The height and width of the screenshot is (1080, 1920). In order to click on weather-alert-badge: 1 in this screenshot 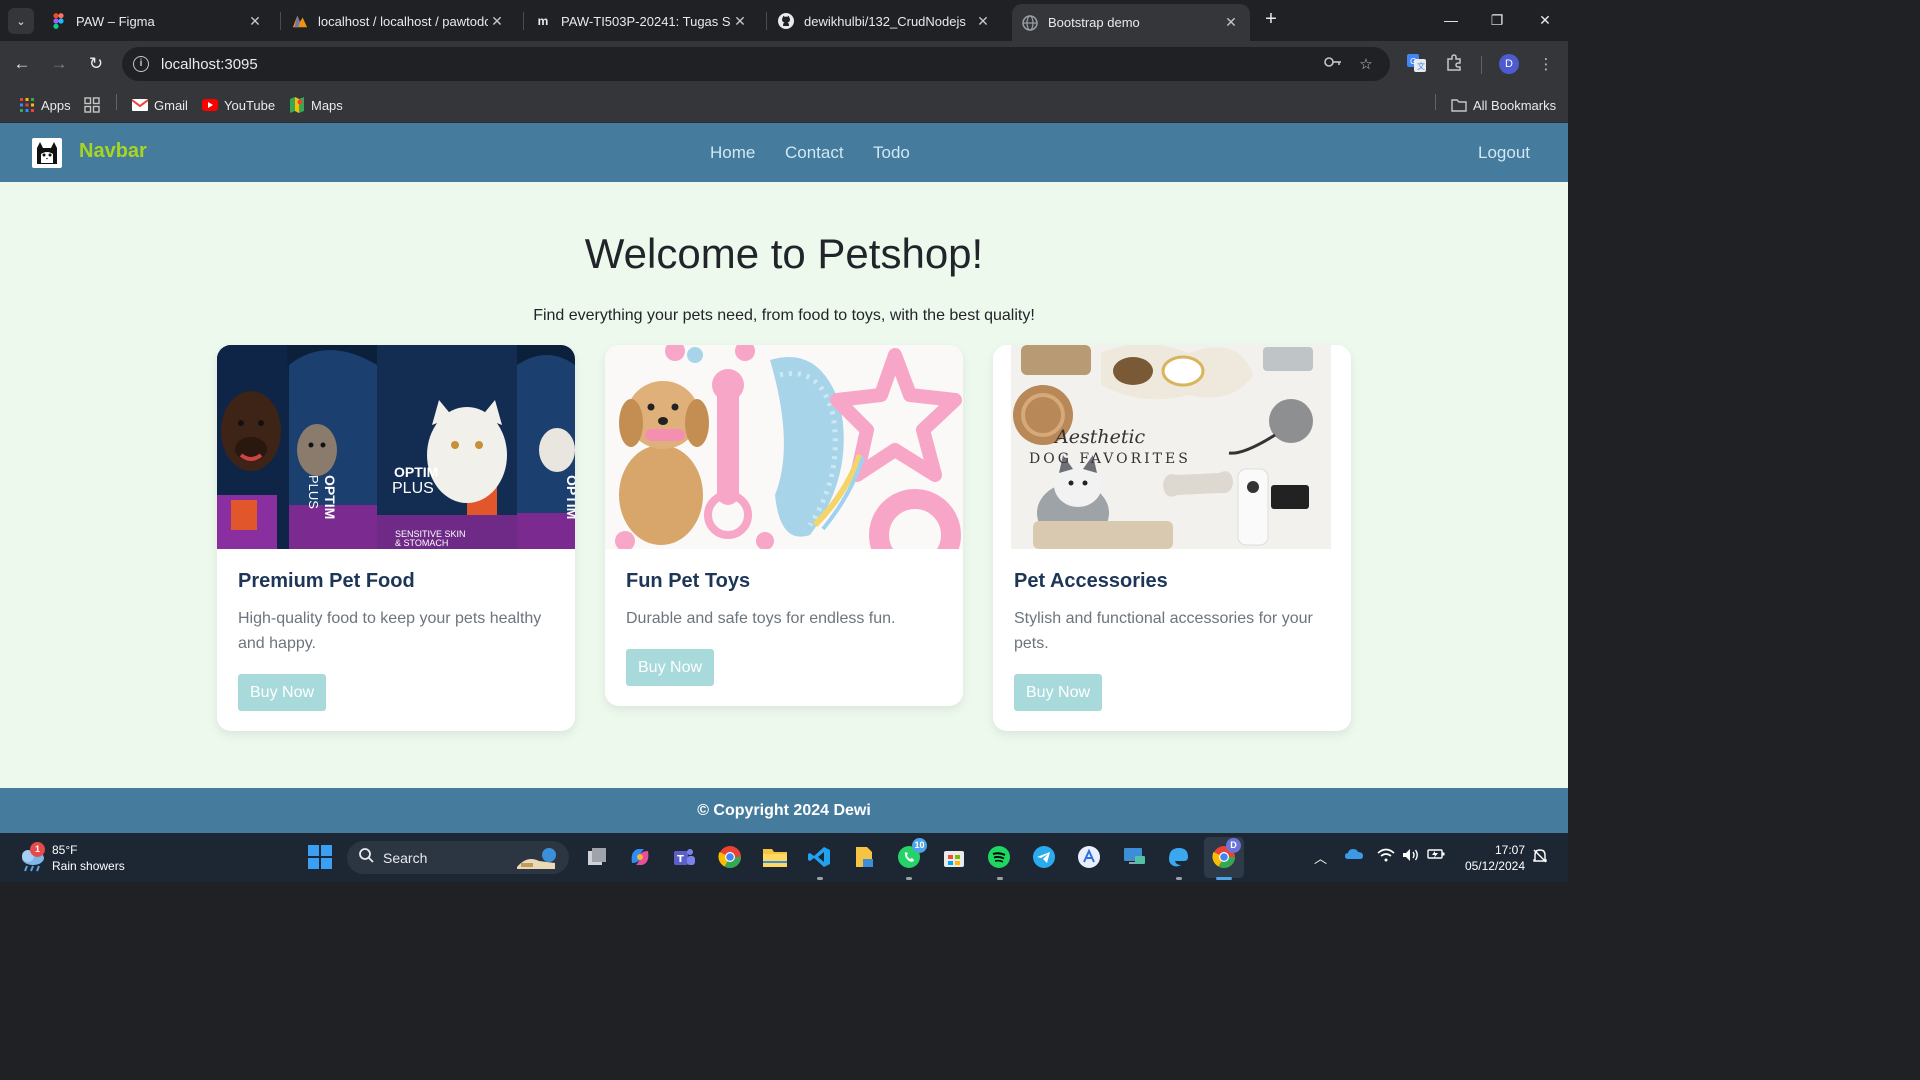, I will do `click(37, 849)`.